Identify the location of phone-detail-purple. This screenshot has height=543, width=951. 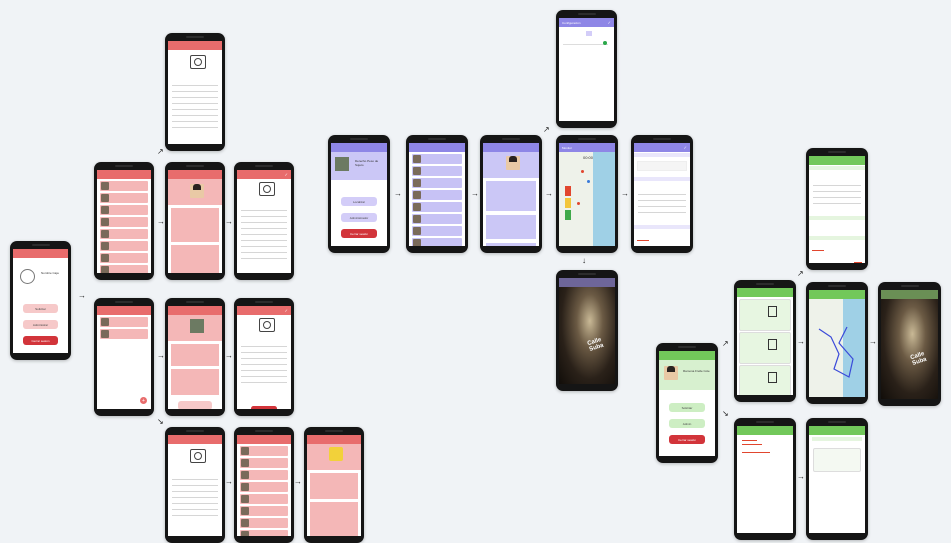
(511, 194).